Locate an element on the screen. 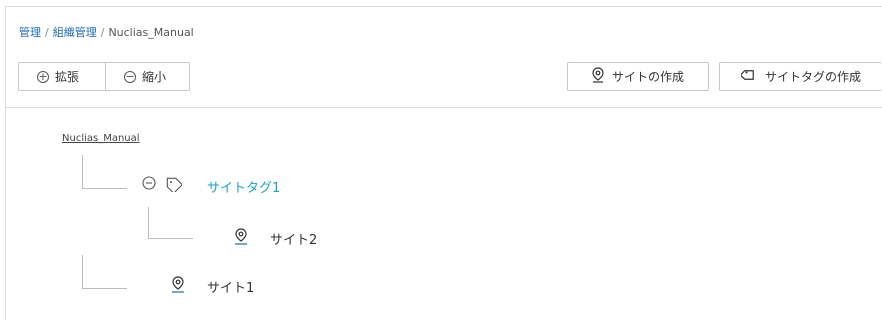 The height and width of the screenshot is (320, 882). expand-button: + 拡張 is located at coordinates (62, 76).